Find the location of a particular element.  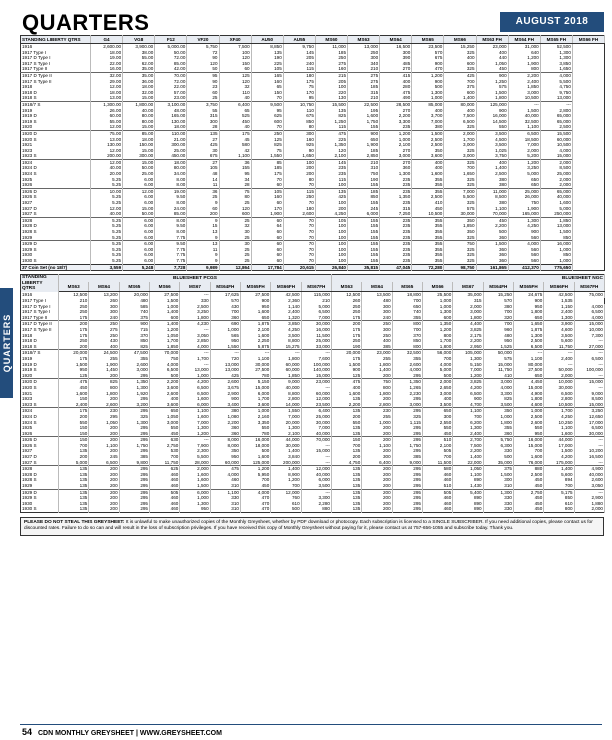

total-cell: 20,615 is located at coordinates (299, 267).